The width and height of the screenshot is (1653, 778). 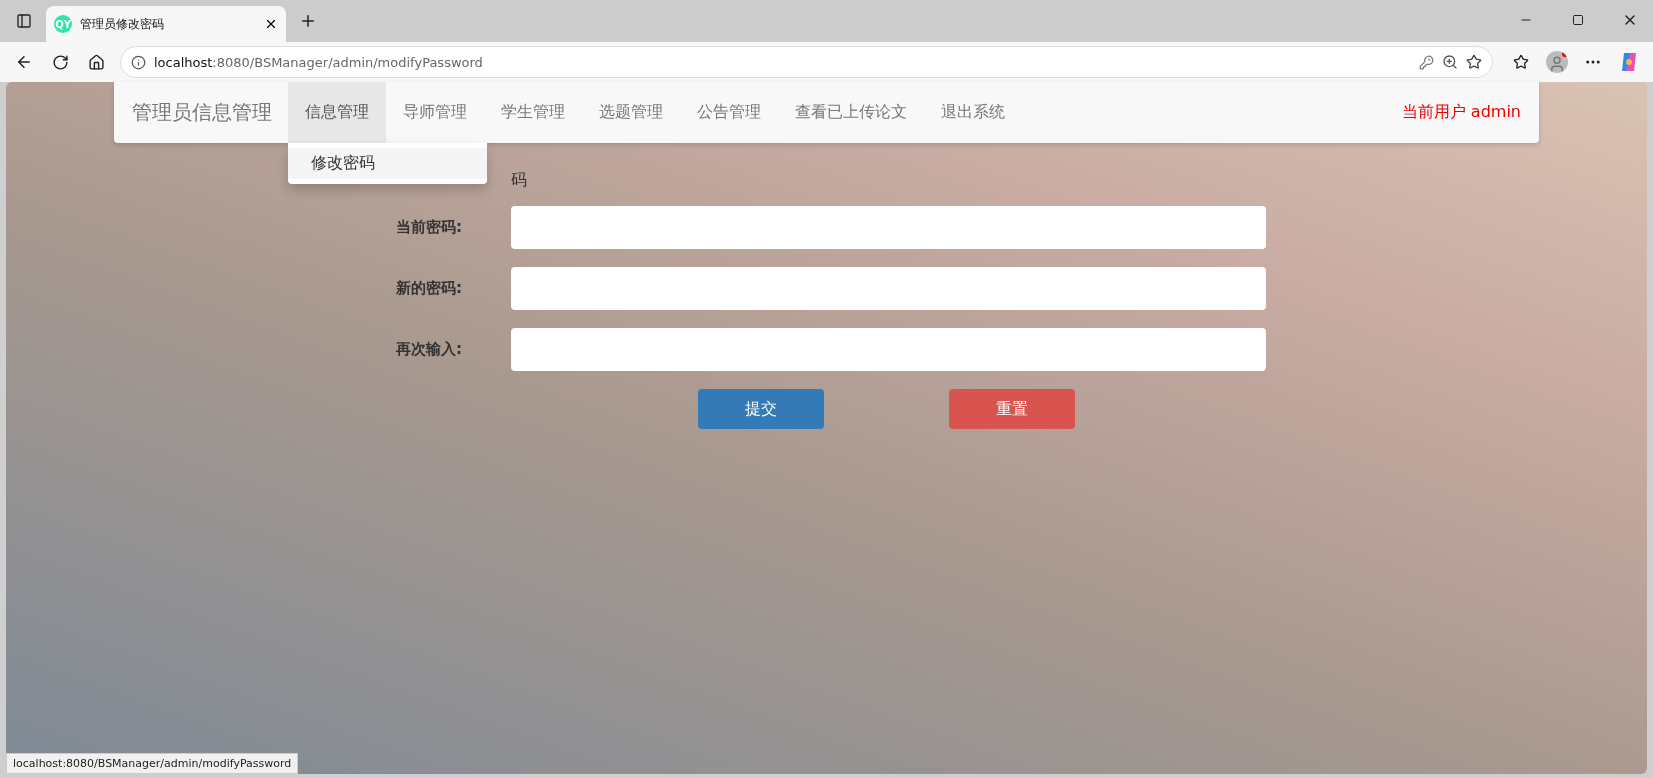 What do you see at coordinates (387, 163) in the screenshot?
I see `menu-item: 修改密码` at bounding box center [387, 163].